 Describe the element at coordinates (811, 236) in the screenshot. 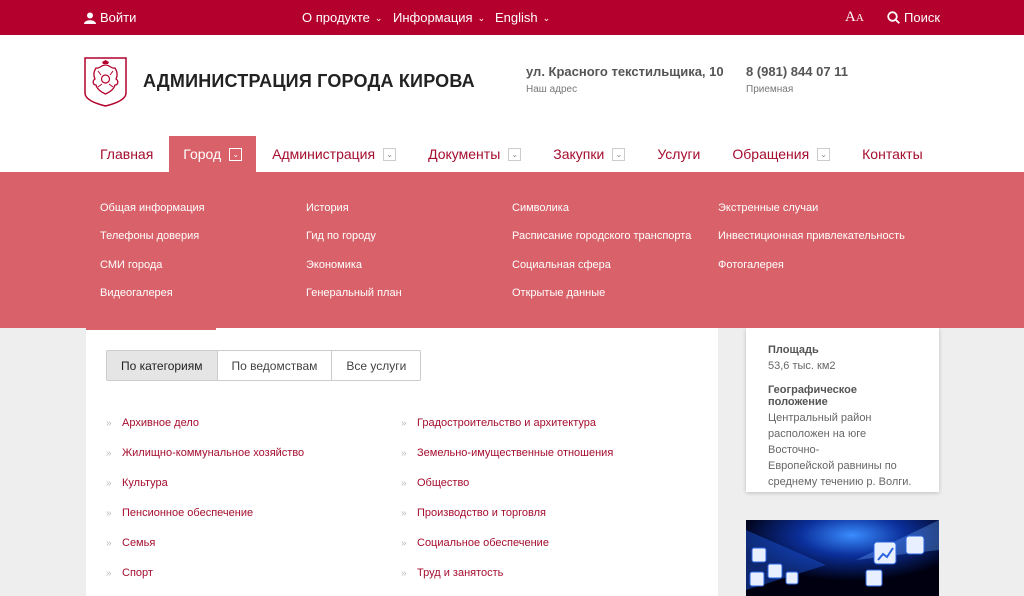

I see `menu-link: Инвестиционная привлекательность` at that location.